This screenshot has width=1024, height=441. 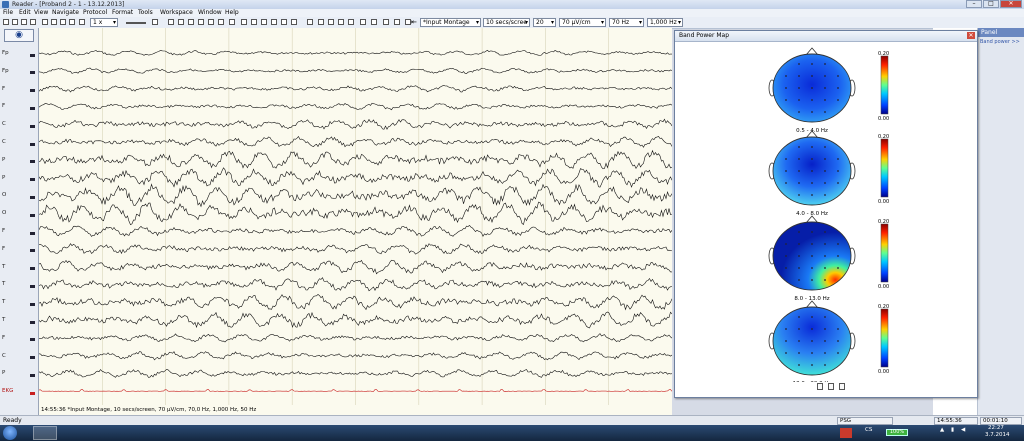 I want to click on view-toggle-button: ◉, so click(x=19, y=35).